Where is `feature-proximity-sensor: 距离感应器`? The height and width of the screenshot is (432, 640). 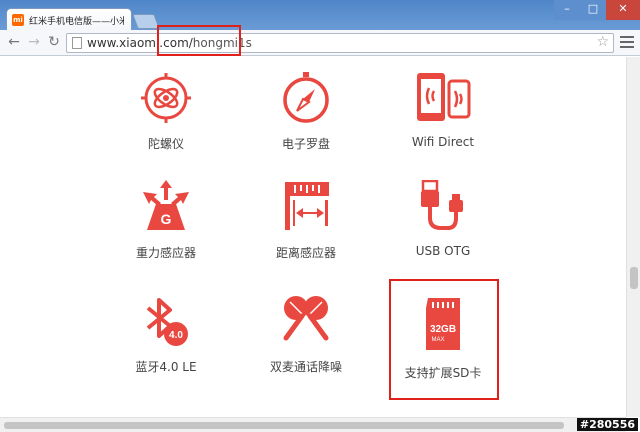
feature-proximity-sensor: 距离感应器 is located at coordinates (306, 220).